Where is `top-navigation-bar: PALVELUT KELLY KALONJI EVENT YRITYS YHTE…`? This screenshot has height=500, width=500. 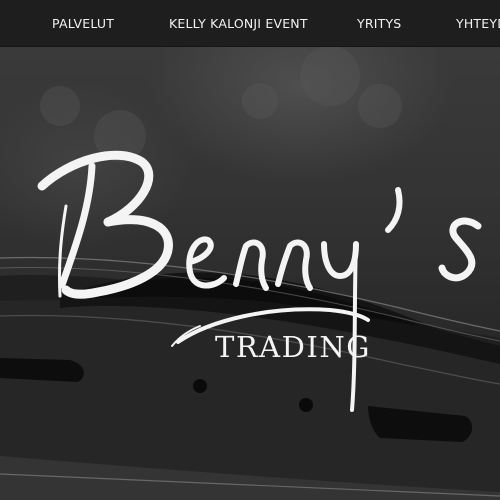 top-navigation-bar: PALVELUT KELLY KALONJI EVENT YRITYS YHTE… is located at coordinates (250, 23).